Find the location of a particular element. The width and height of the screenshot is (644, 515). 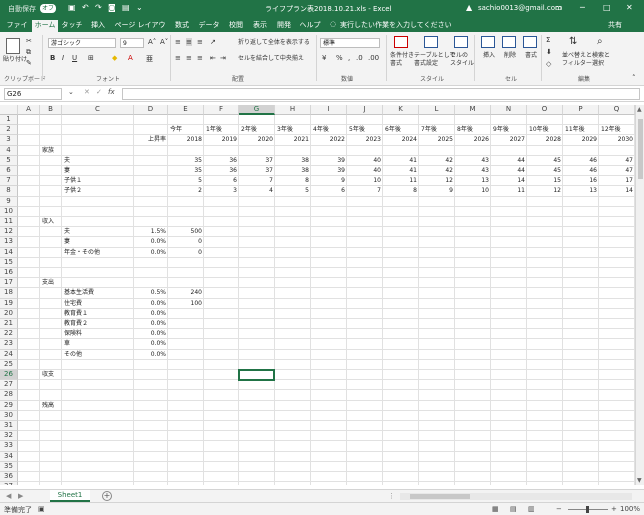

paste-icon is located at coordinates (13, 46).